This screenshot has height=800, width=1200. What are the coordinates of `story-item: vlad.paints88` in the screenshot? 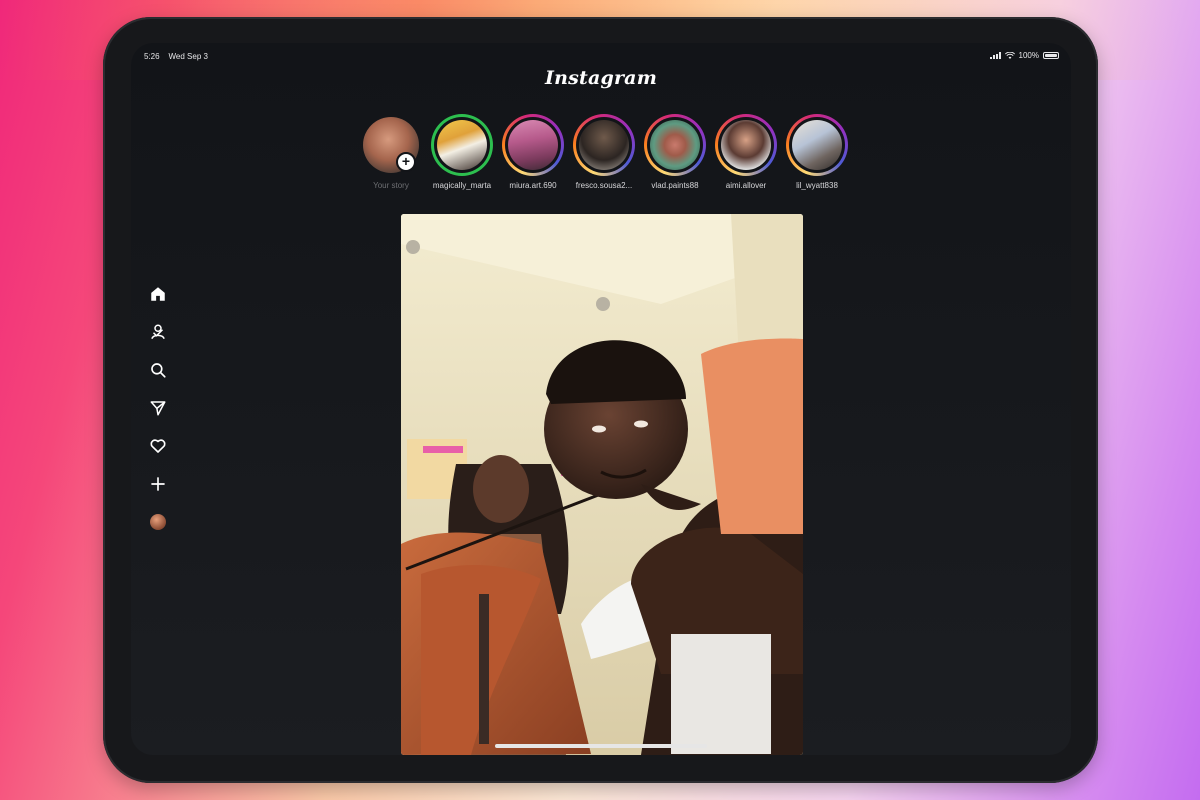 It's located at (675, 152).